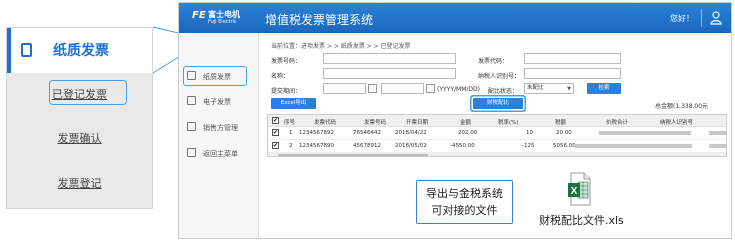  I want to click on date-format-hint: (YYYY/MM/DD), so click(458, 89).